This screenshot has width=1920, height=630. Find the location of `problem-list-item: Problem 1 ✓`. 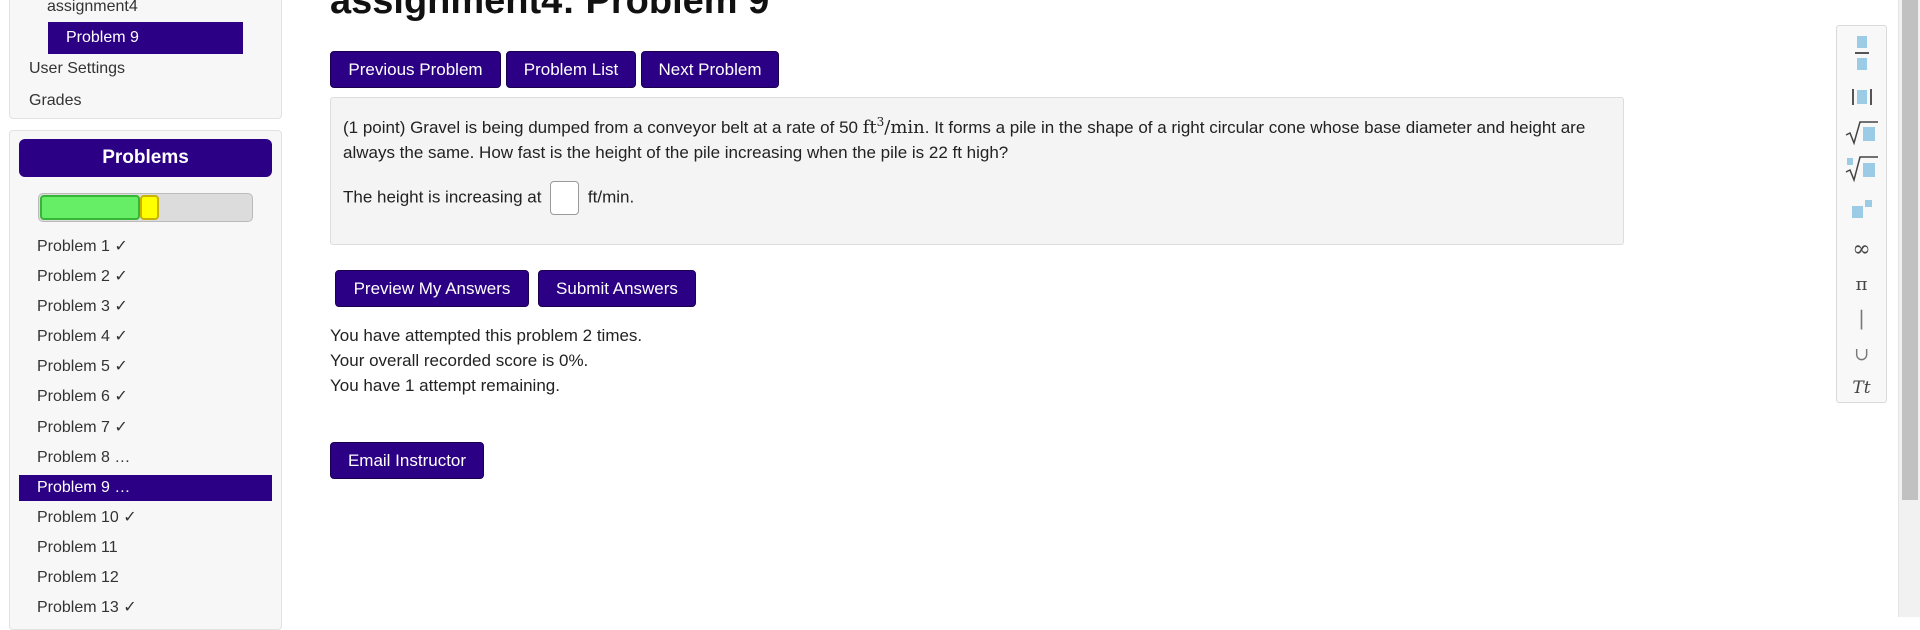

problem-list-item: Problem 1 ✓ is located at coordinates (145, 247).